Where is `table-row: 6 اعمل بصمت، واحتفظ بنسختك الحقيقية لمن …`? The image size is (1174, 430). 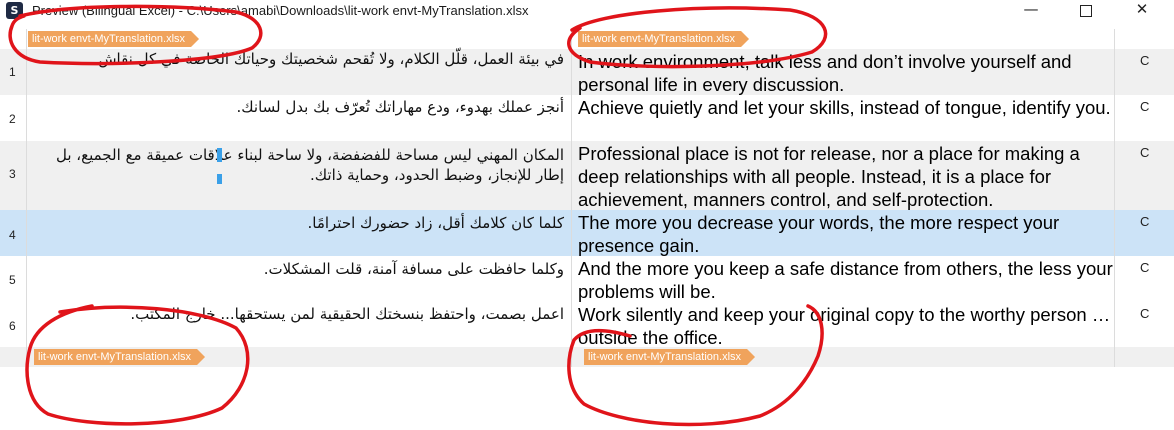
table-row: 6 اعمل بصمت، واحتفظ بنسختك الحقيقية لمن … is located at coordinates (587, 325).